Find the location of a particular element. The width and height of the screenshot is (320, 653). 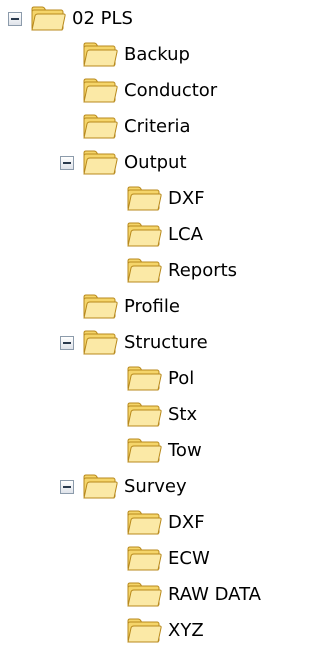

tree-item-output: Output is located at coordinates (123, 163).